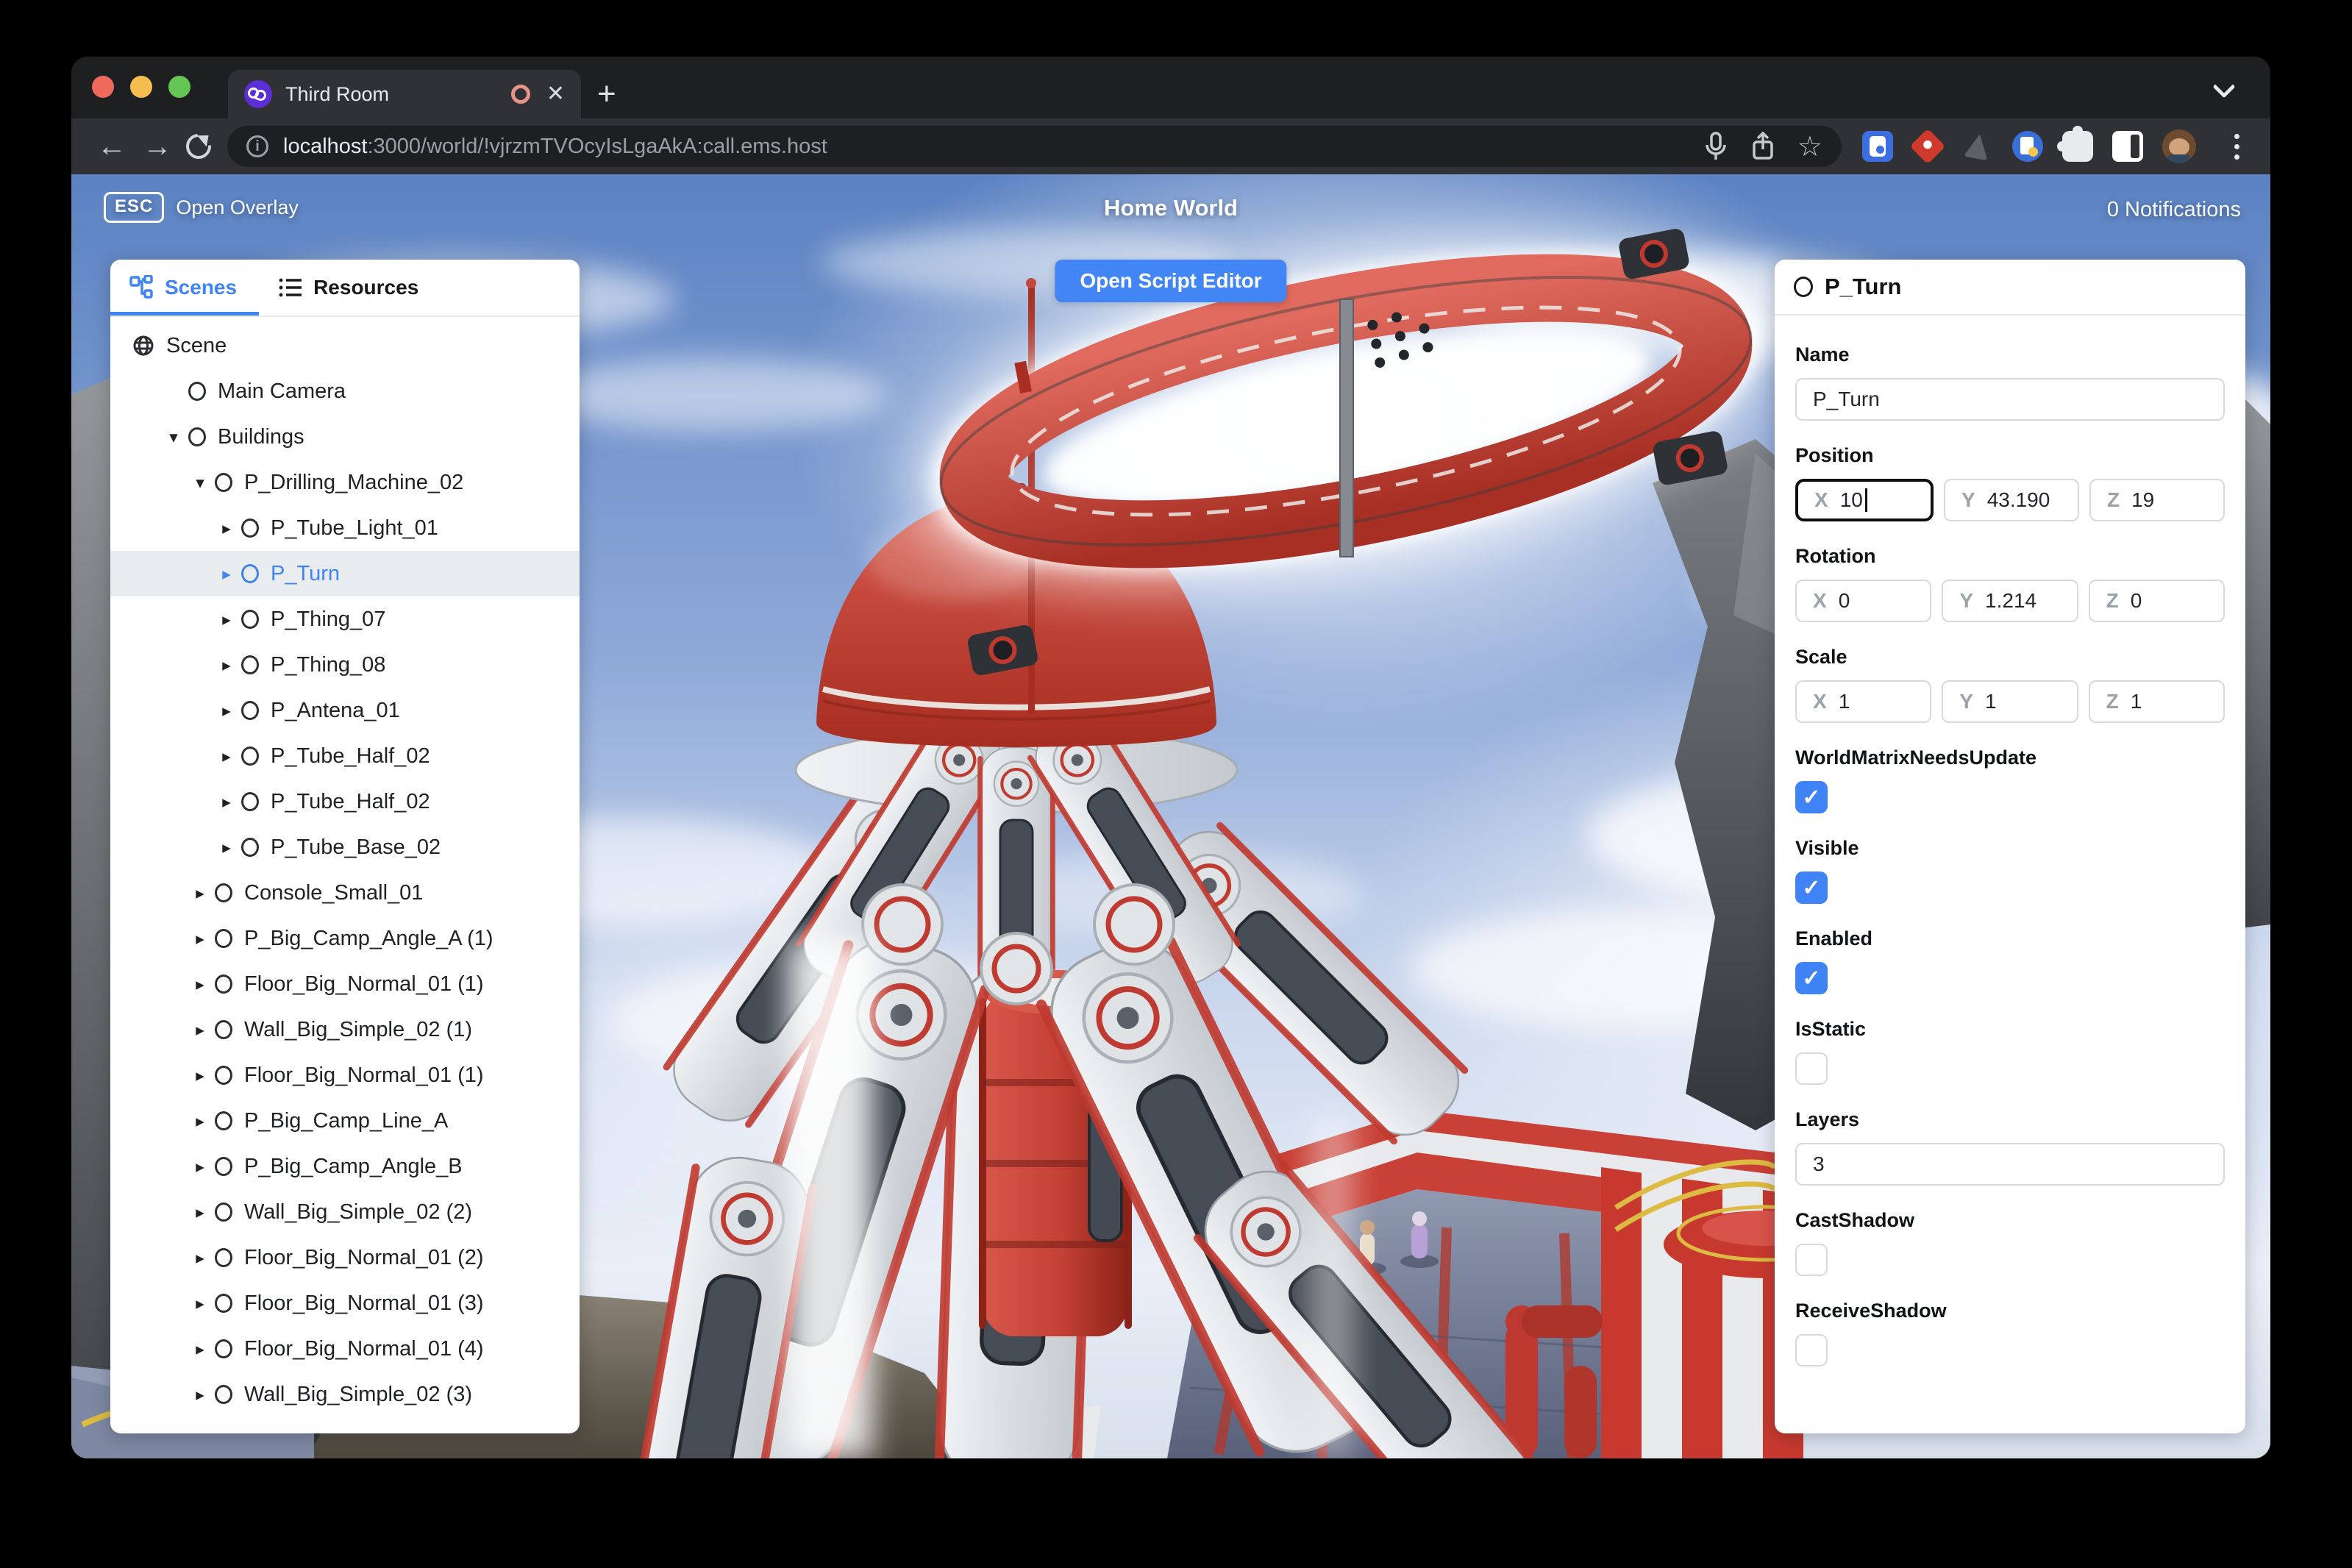 The width and height of the screenshot is (2352, 1568). Describe the element at coordinates (345, 1212) in the screenshot. I see `tree-item: ▸ Wall_Big_Simple_02 (2)` at that location.